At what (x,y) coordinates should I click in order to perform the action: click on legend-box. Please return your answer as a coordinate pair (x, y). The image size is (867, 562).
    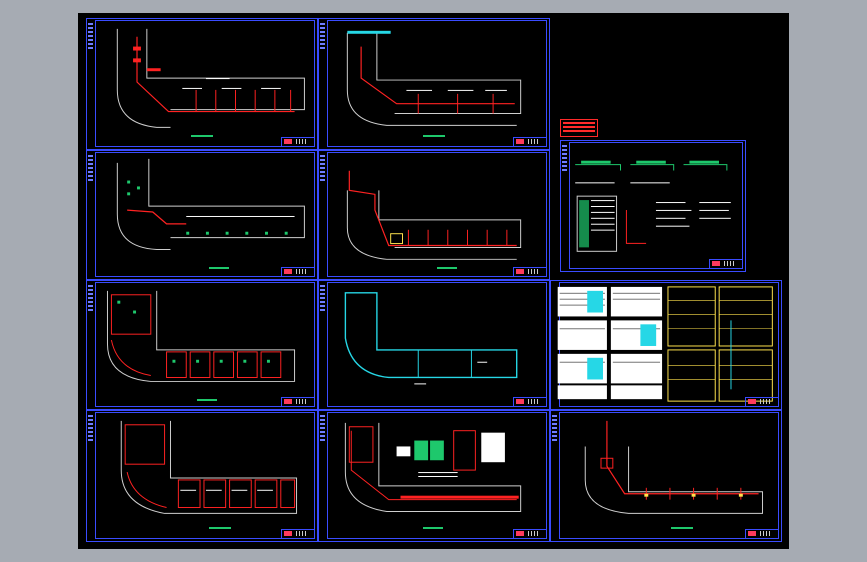
    Looking at the image, I should click on (579, 128).